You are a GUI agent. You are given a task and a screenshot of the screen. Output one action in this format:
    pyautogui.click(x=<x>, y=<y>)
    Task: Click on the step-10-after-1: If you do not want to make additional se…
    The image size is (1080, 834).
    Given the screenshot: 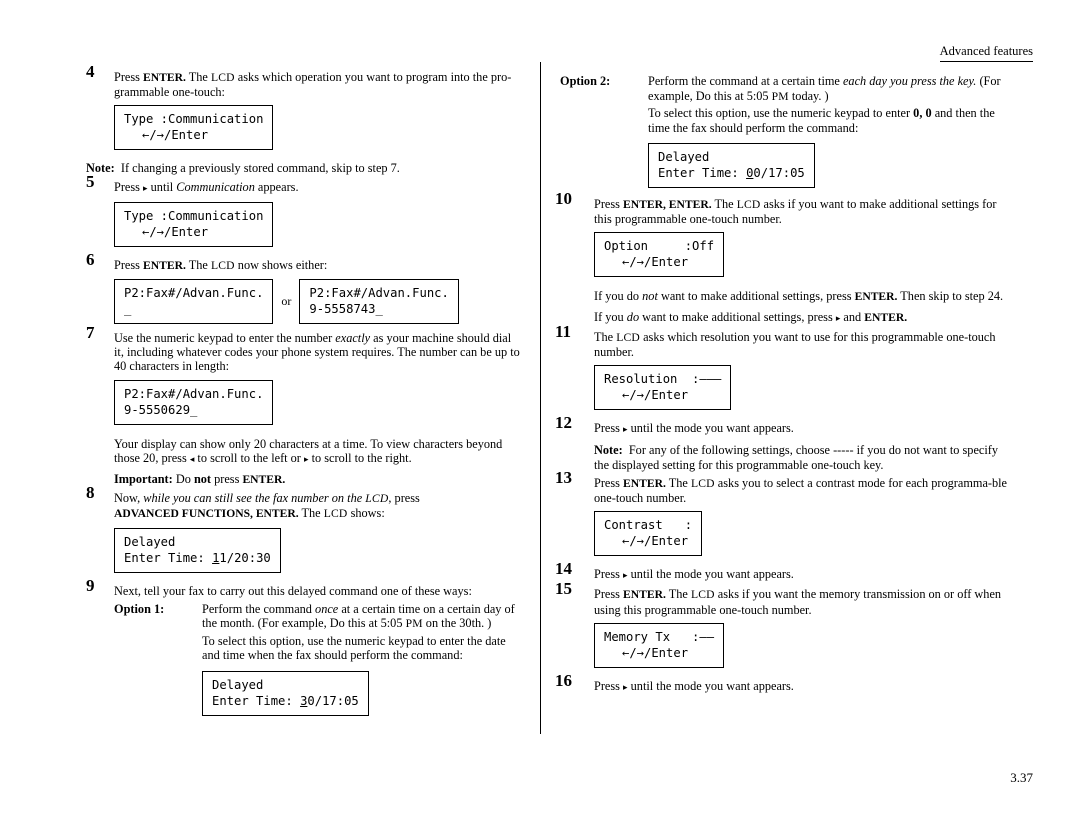 What is the action you would take?
    pyautogui.click(x=804, y=296)
    